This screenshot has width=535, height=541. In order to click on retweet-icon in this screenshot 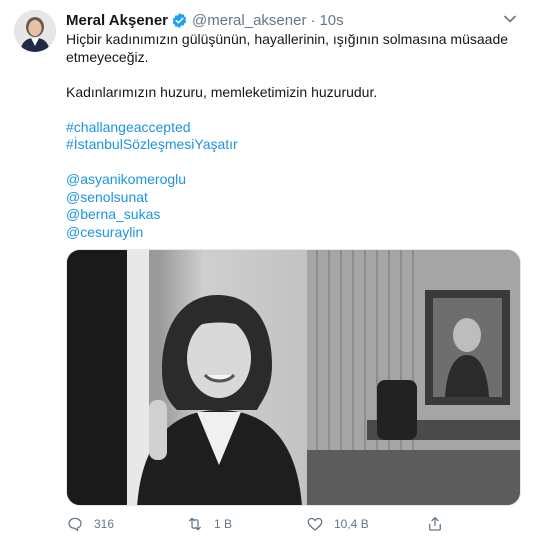, I will do `click(195, 524)`.